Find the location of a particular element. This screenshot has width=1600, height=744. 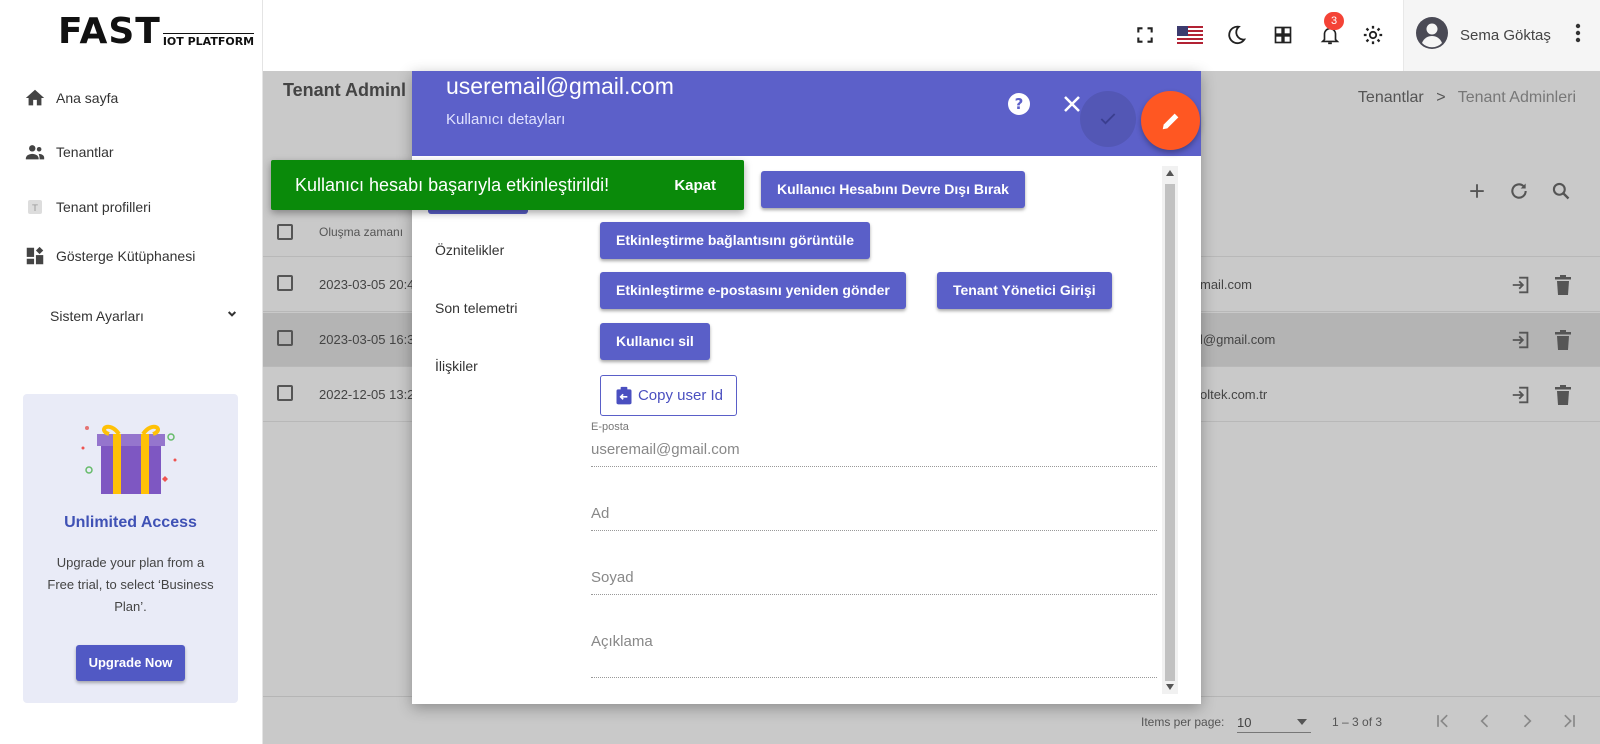

svg-text: T is located at coordinates (34, 209).